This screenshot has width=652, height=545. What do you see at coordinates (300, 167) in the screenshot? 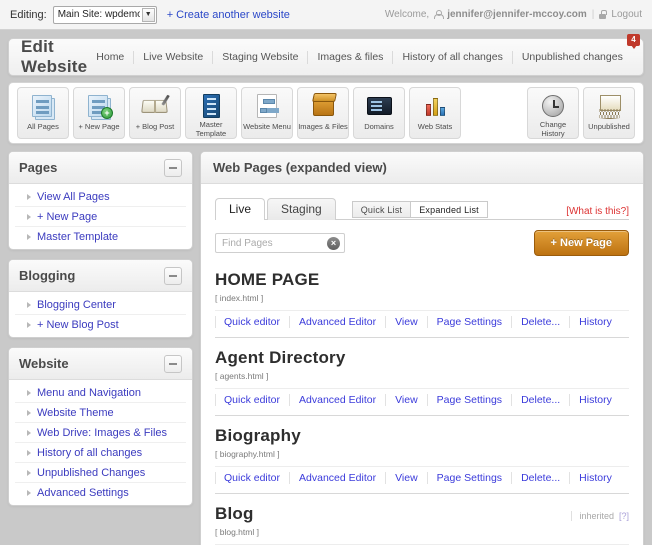
I see `main-panel-title: Web Pages (expanded view)` at bounding box center [300, 167].